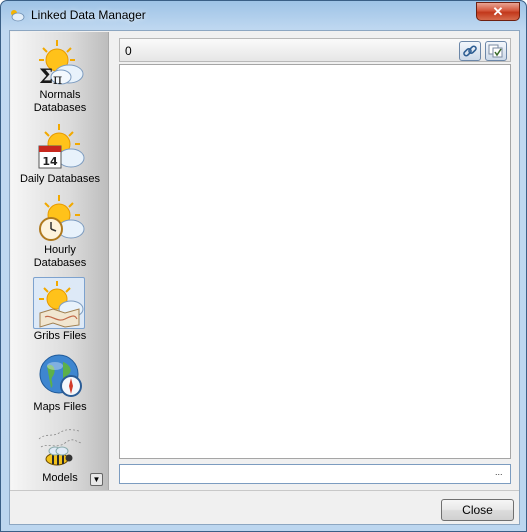 The width and height of the screenshot is (527, 532). What do you see at coordinates (60, 407) in the screenshot?
I see `nav-item-label: Maps Files` at bounding box center [60, 407].